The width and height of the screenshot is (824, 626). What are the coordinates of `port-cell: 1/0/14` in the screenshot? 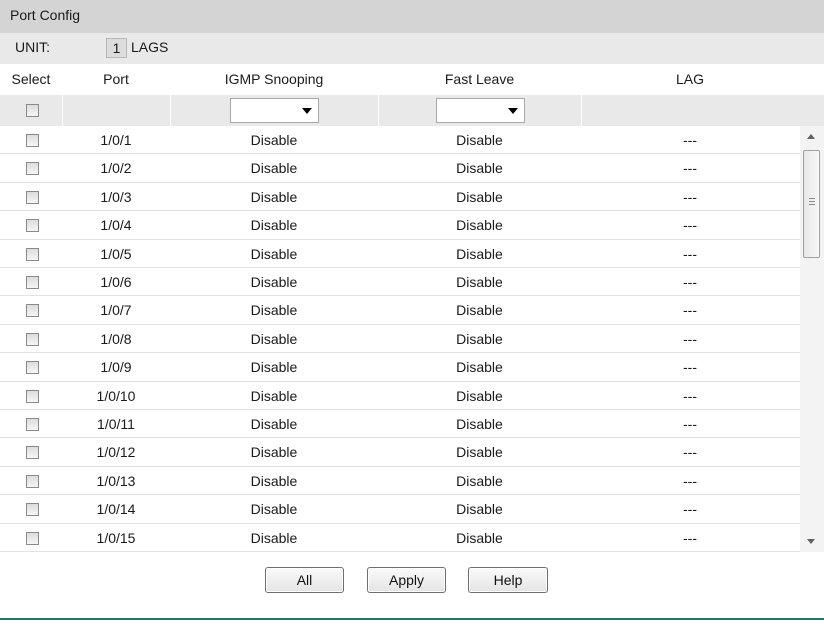 It's located at (116, 509).